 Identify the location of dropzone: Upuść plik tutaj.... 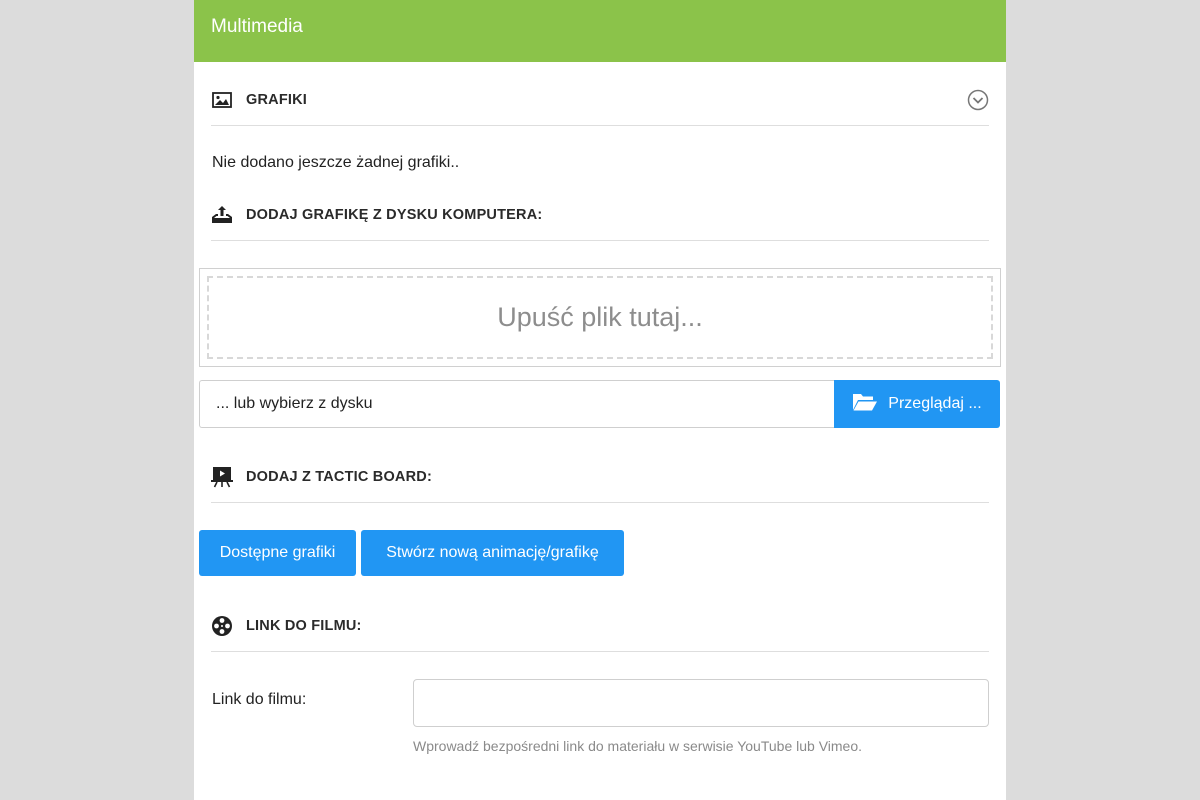
(600, 317).